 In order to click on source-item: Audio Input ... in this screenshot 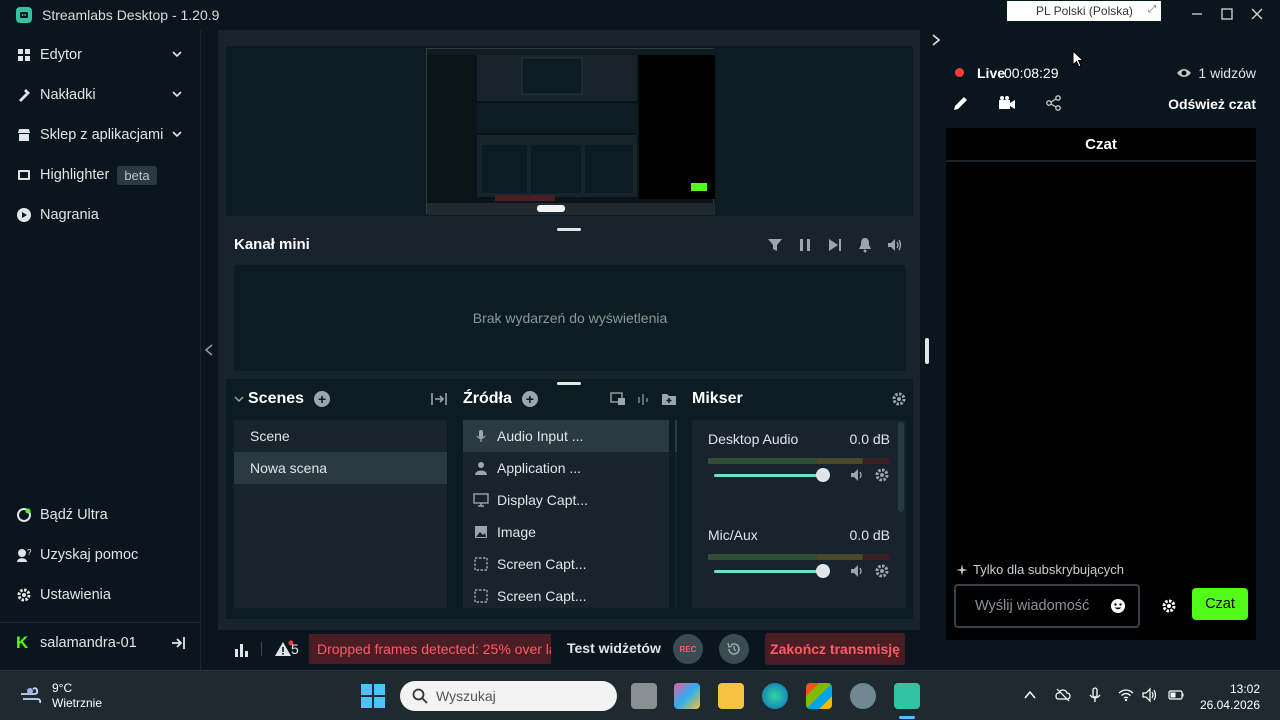, I will do `click(570, 436)`.